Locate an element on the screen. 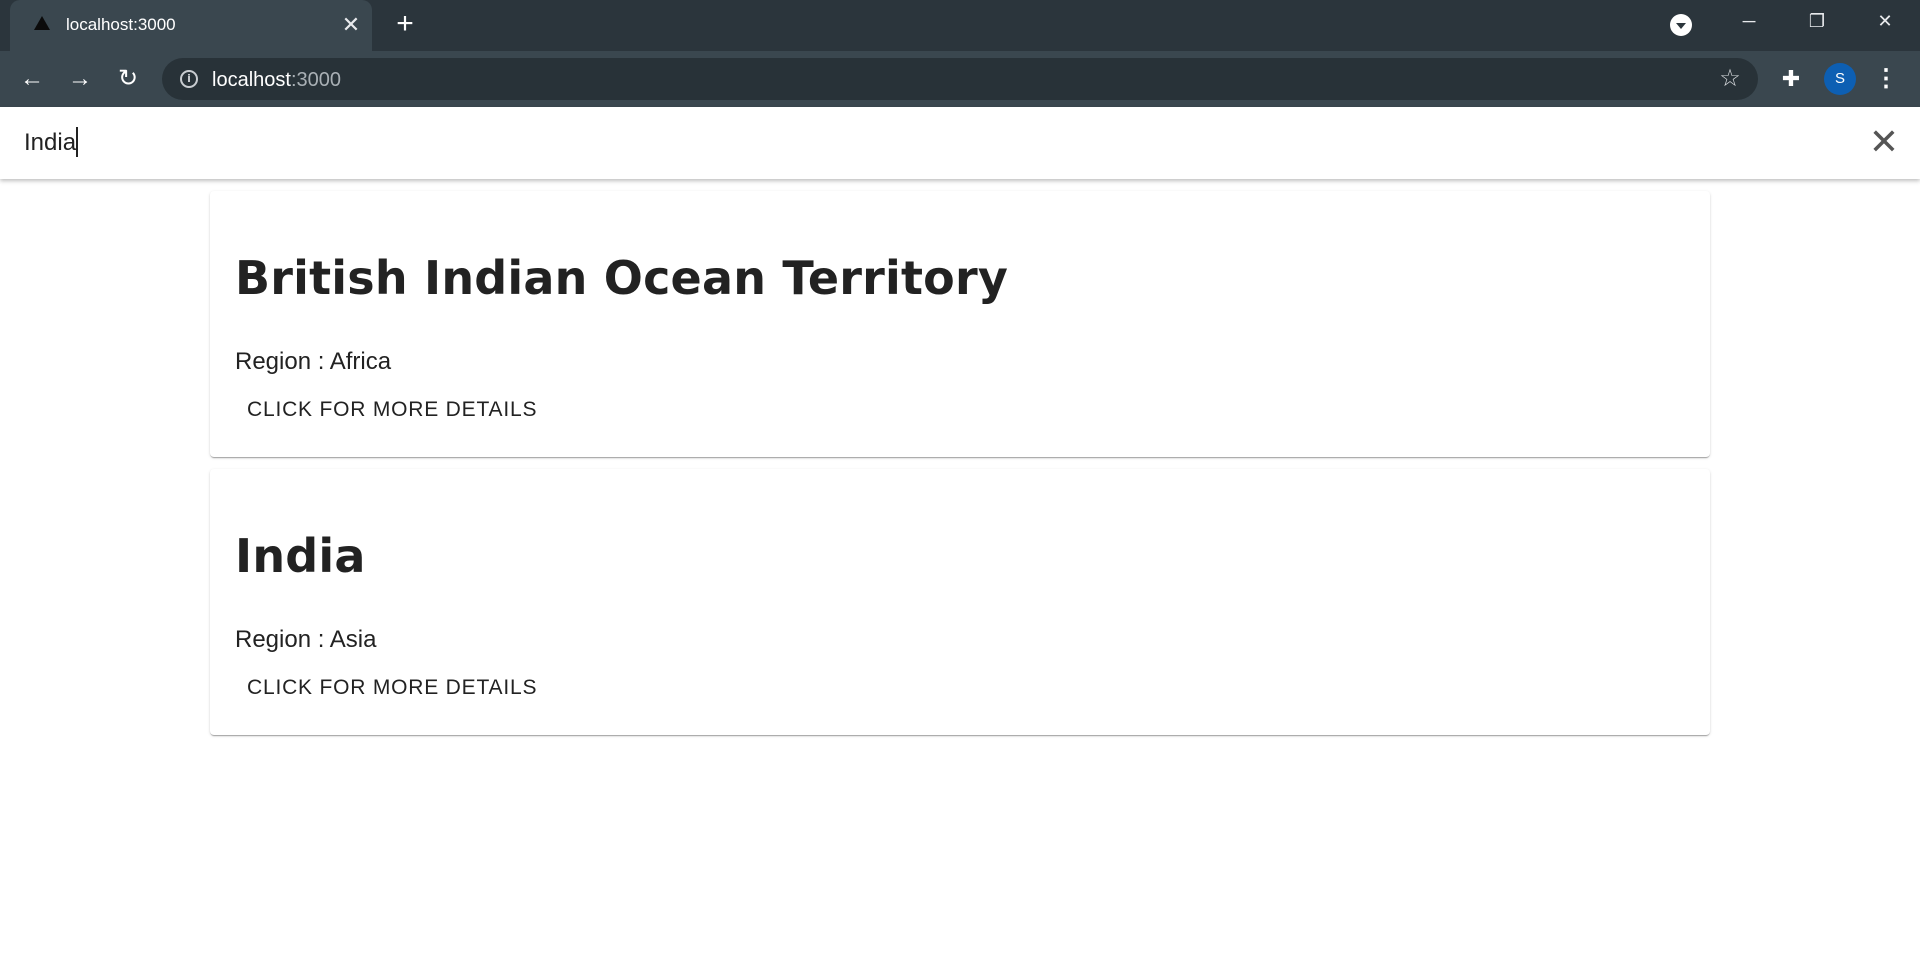 This screenshot has width=1920, height=959. browser-tab: localhost:3000 ✕ is located at coordinates (191, 25).